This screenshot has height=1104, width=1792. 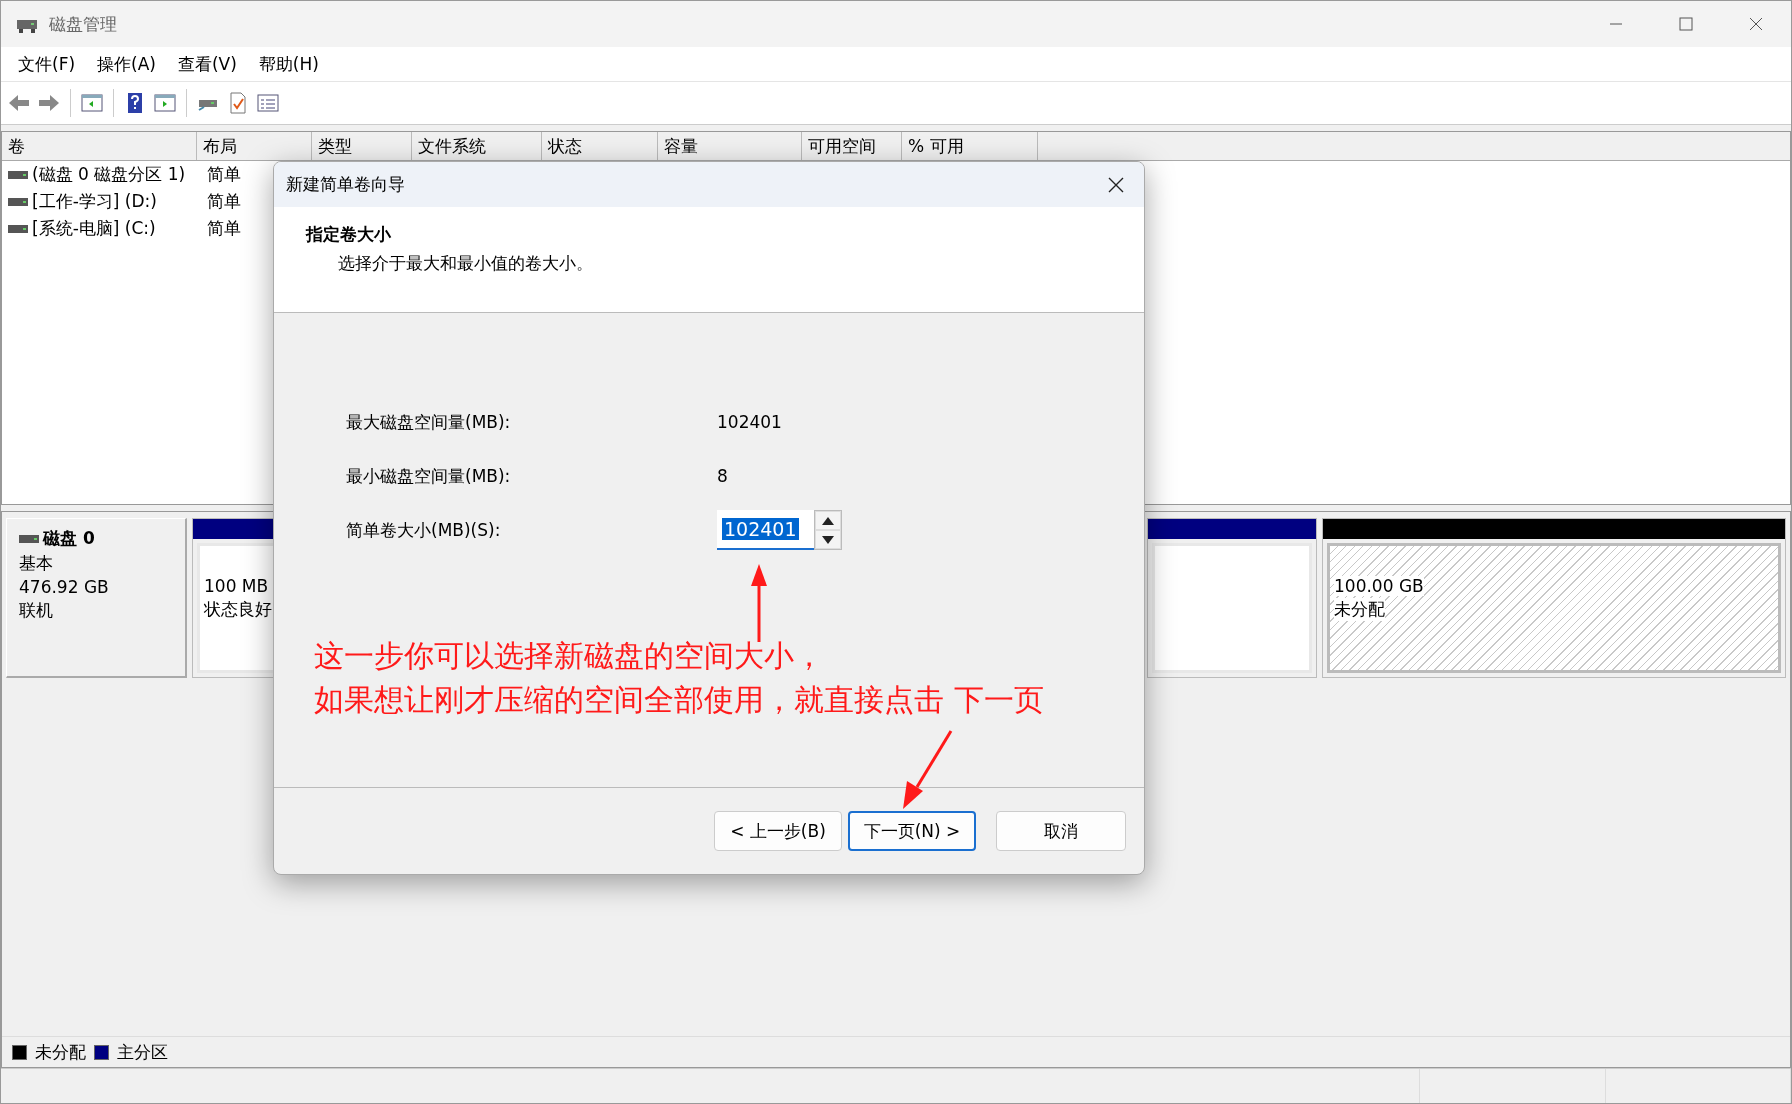 I want to click on menu-item: 操作(A), so click(x=126, y=64).